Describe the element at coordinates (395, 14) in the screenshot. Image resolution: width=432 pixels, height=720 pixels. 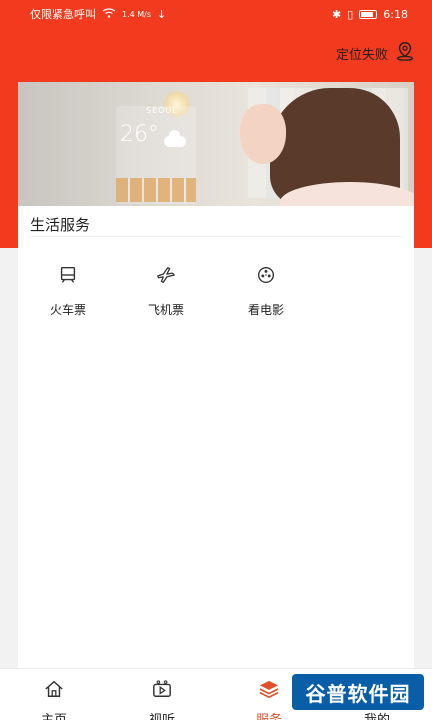
I see `status-time: 6:18` at that location.